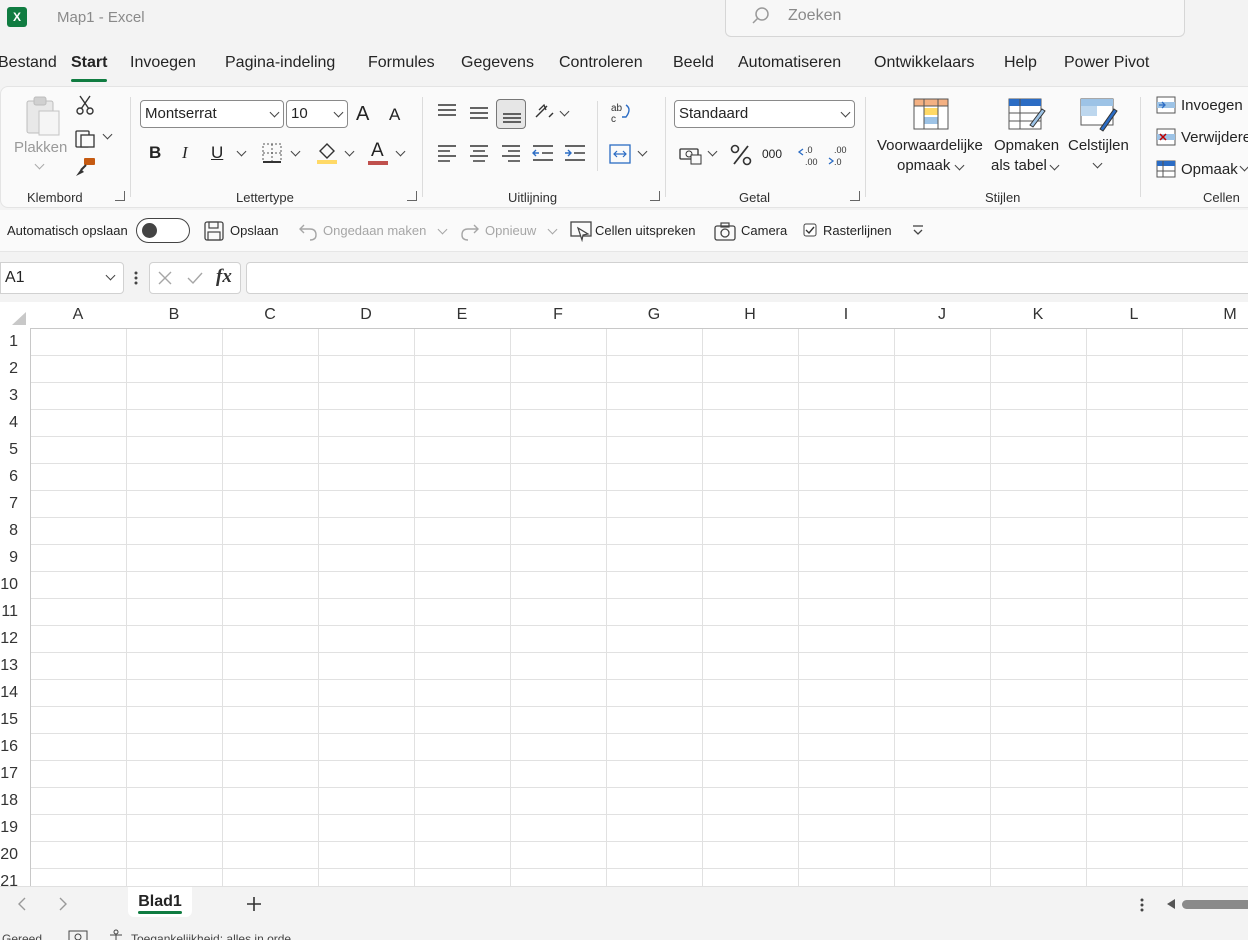 This screenshot has width=1248, height=940. Describe the element at coordinates (254, 230) in the screenshot. I see `save-button: Opslaan` at that location.